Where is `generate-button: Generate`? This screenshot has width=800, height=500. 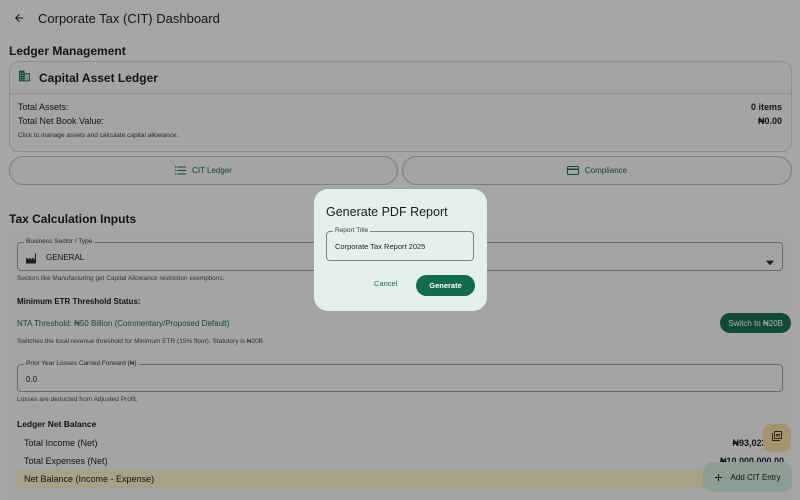 generate-button: Generate is located at coordinates (445, 285).